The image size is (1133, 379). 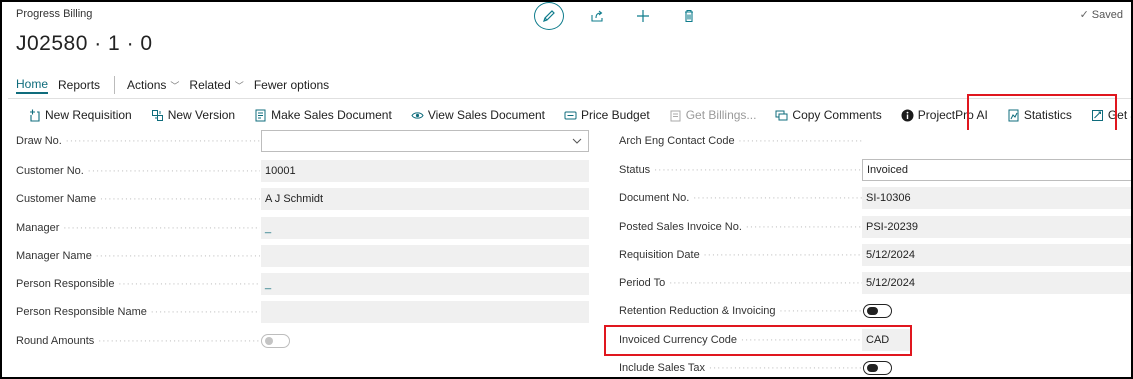 I want to click on actions-label: Actions, so click(x=147, y=85).